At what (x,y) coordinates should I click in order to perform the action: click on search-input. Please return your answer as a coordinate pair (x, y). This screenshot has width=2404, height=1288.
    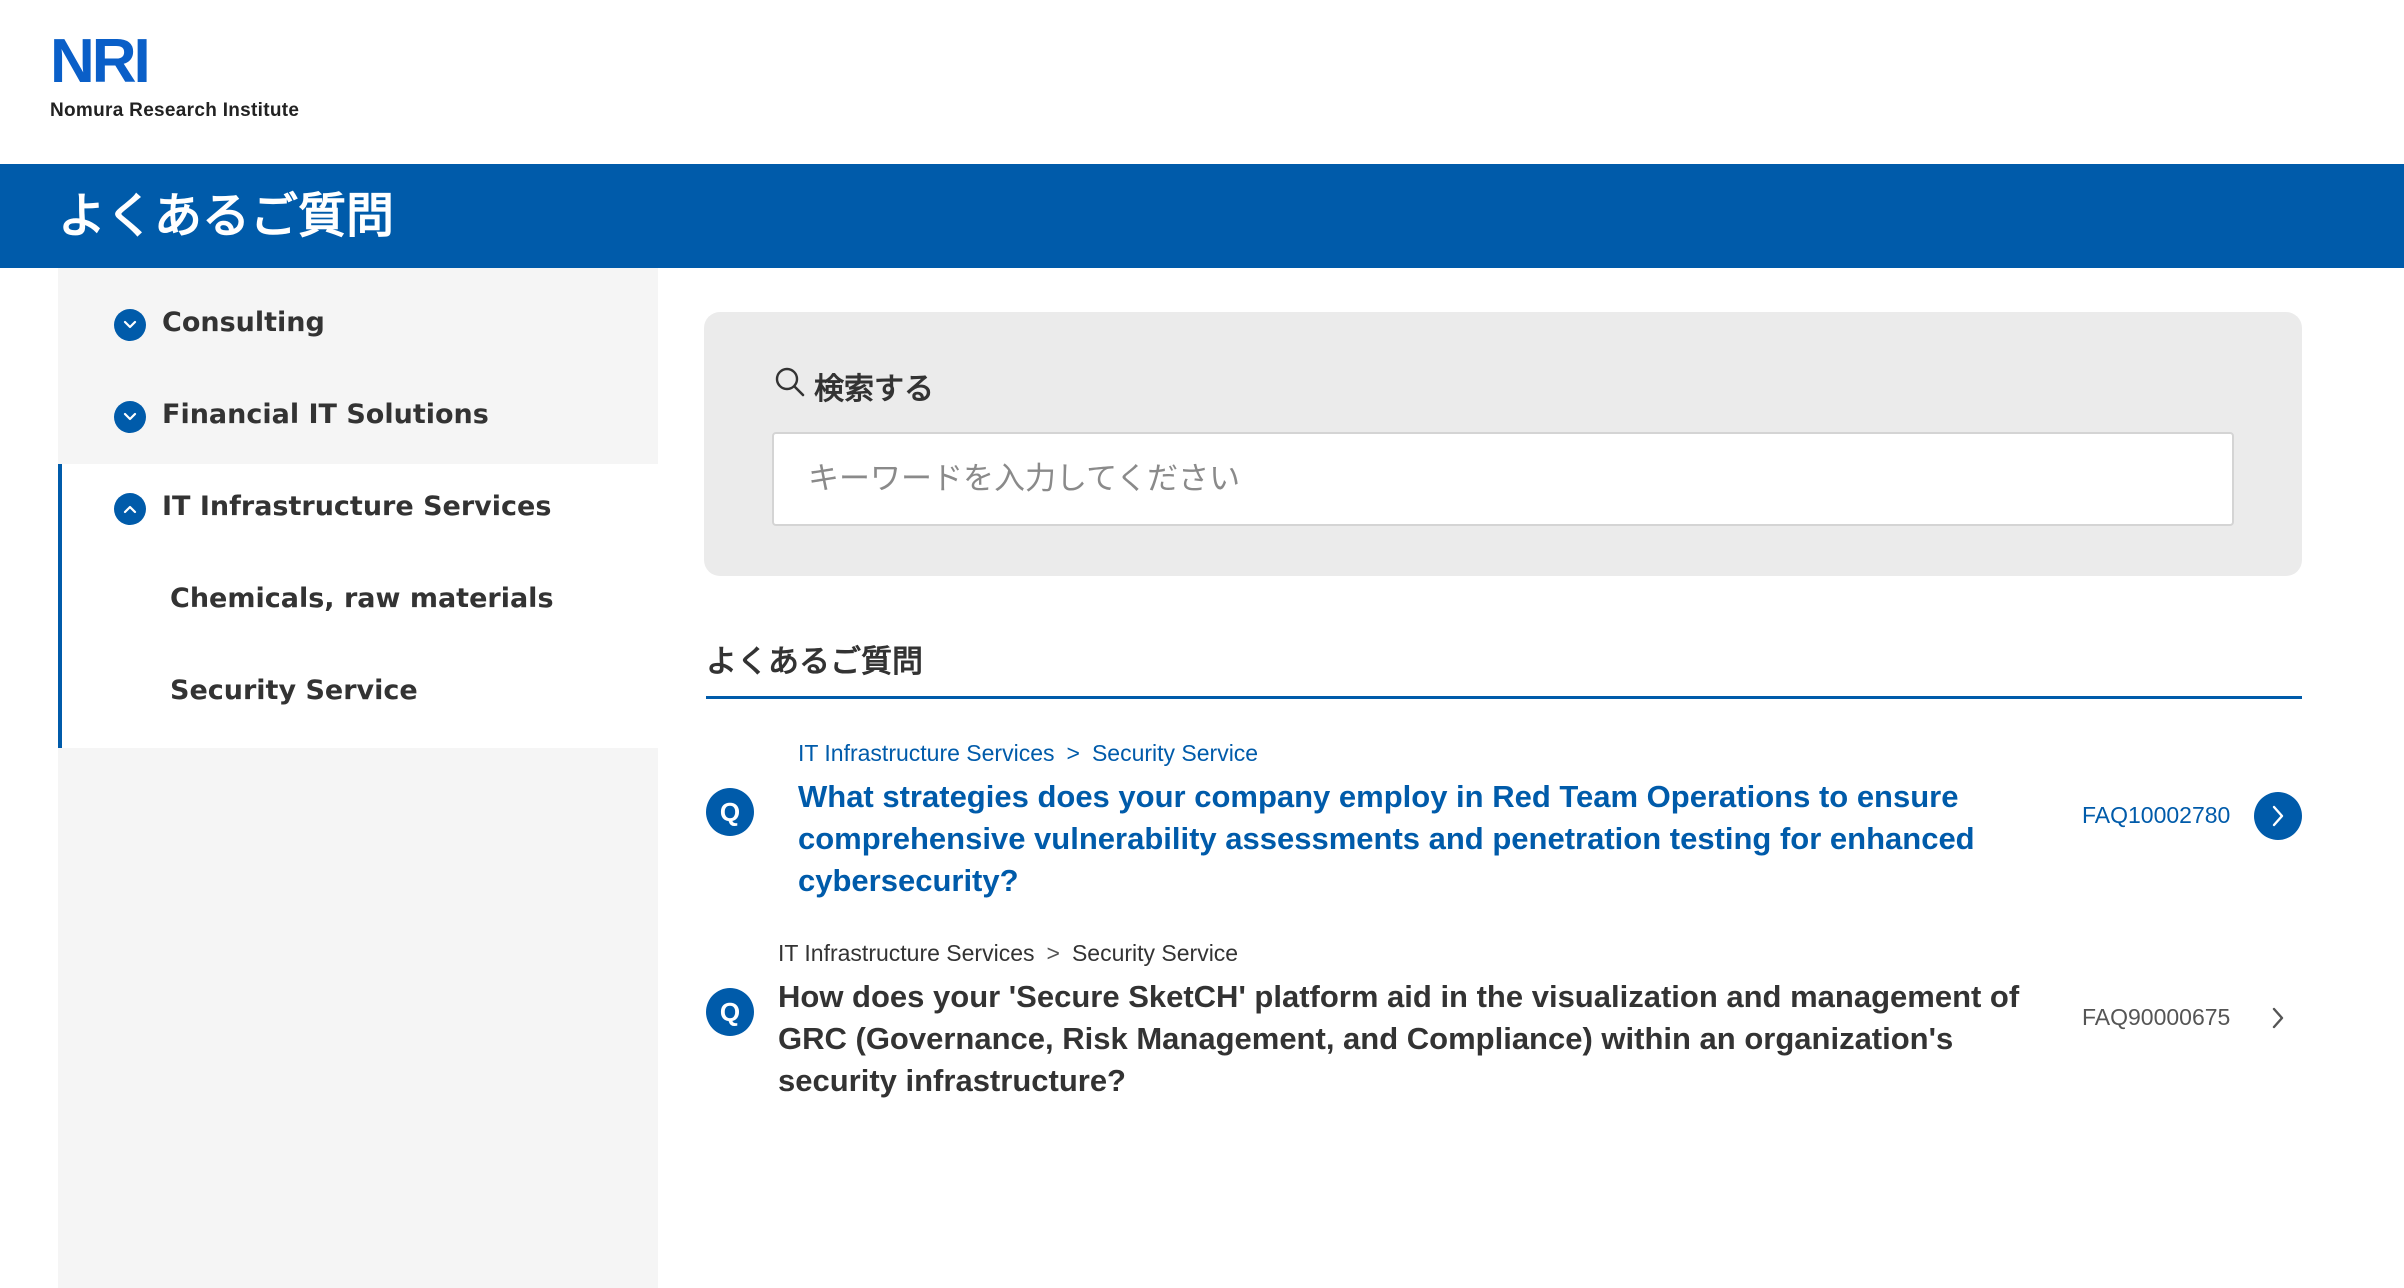
    Looking at the image, I should click on (1503, 479).